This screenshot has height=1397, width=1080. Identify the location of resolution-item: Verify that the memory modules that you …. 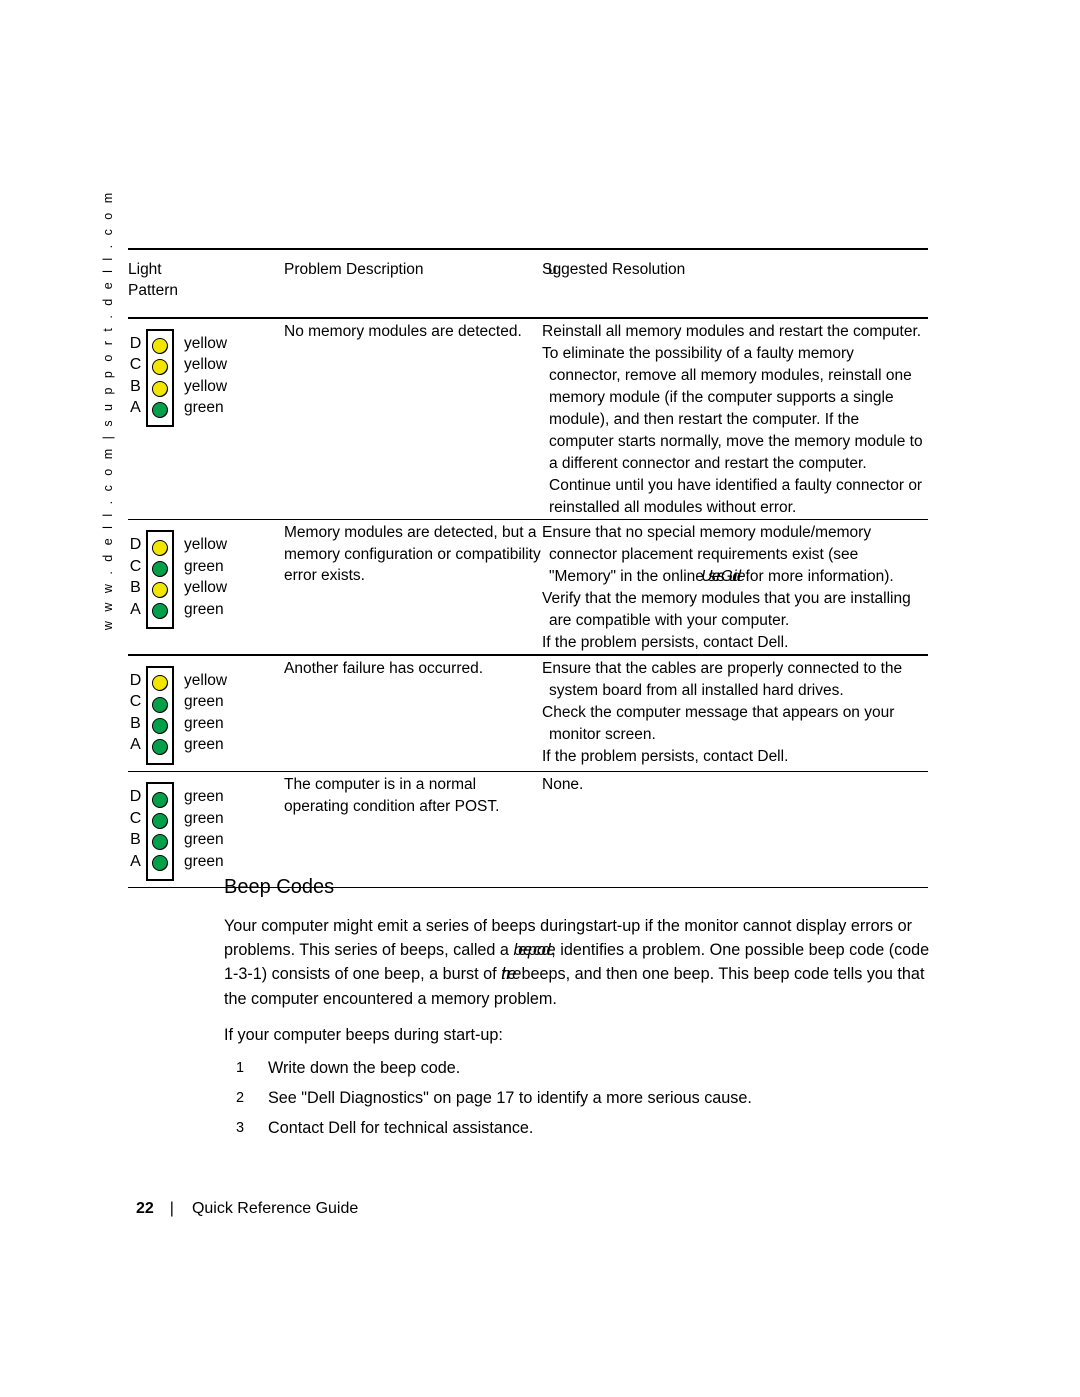
(726, 610).